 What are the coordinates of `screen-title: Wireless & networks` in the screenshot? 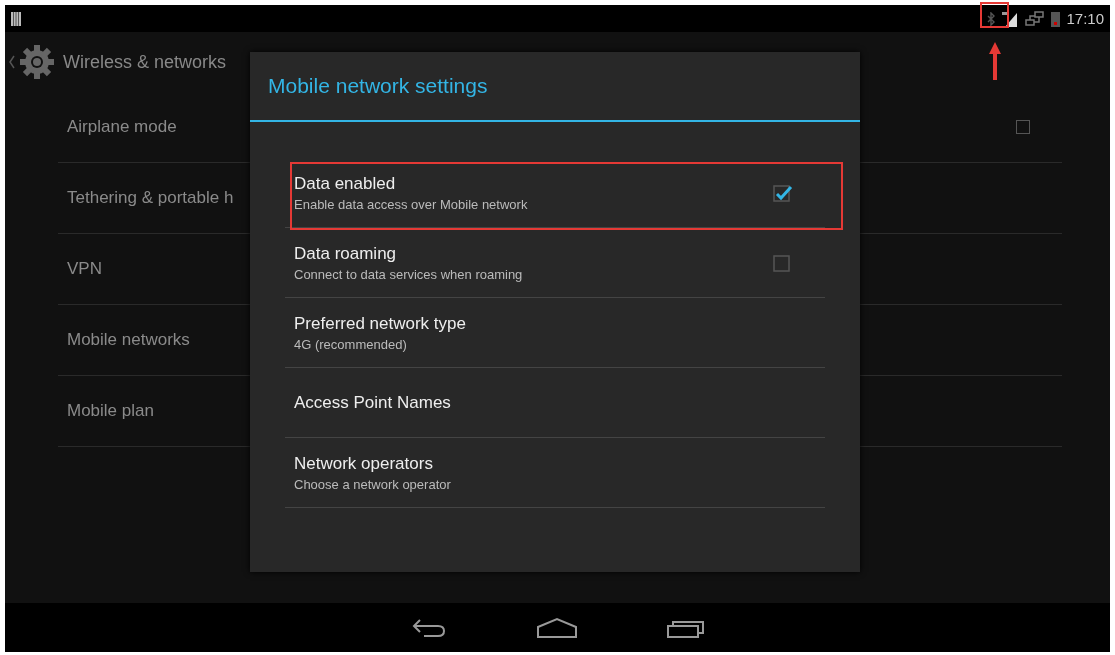 It's located at (145, 62).